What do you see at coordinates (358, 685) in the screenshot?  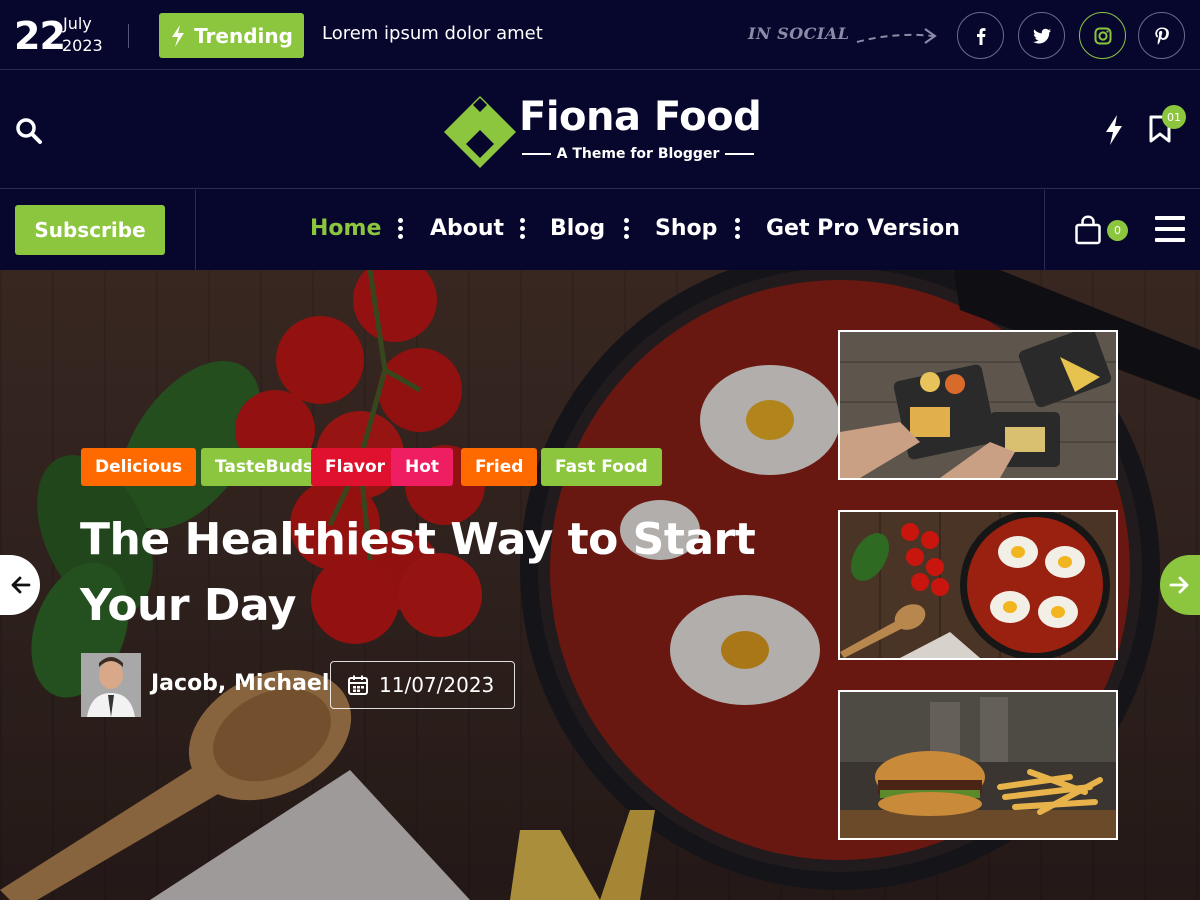 I see `calendar-icon` at bounding box center [358, 685].